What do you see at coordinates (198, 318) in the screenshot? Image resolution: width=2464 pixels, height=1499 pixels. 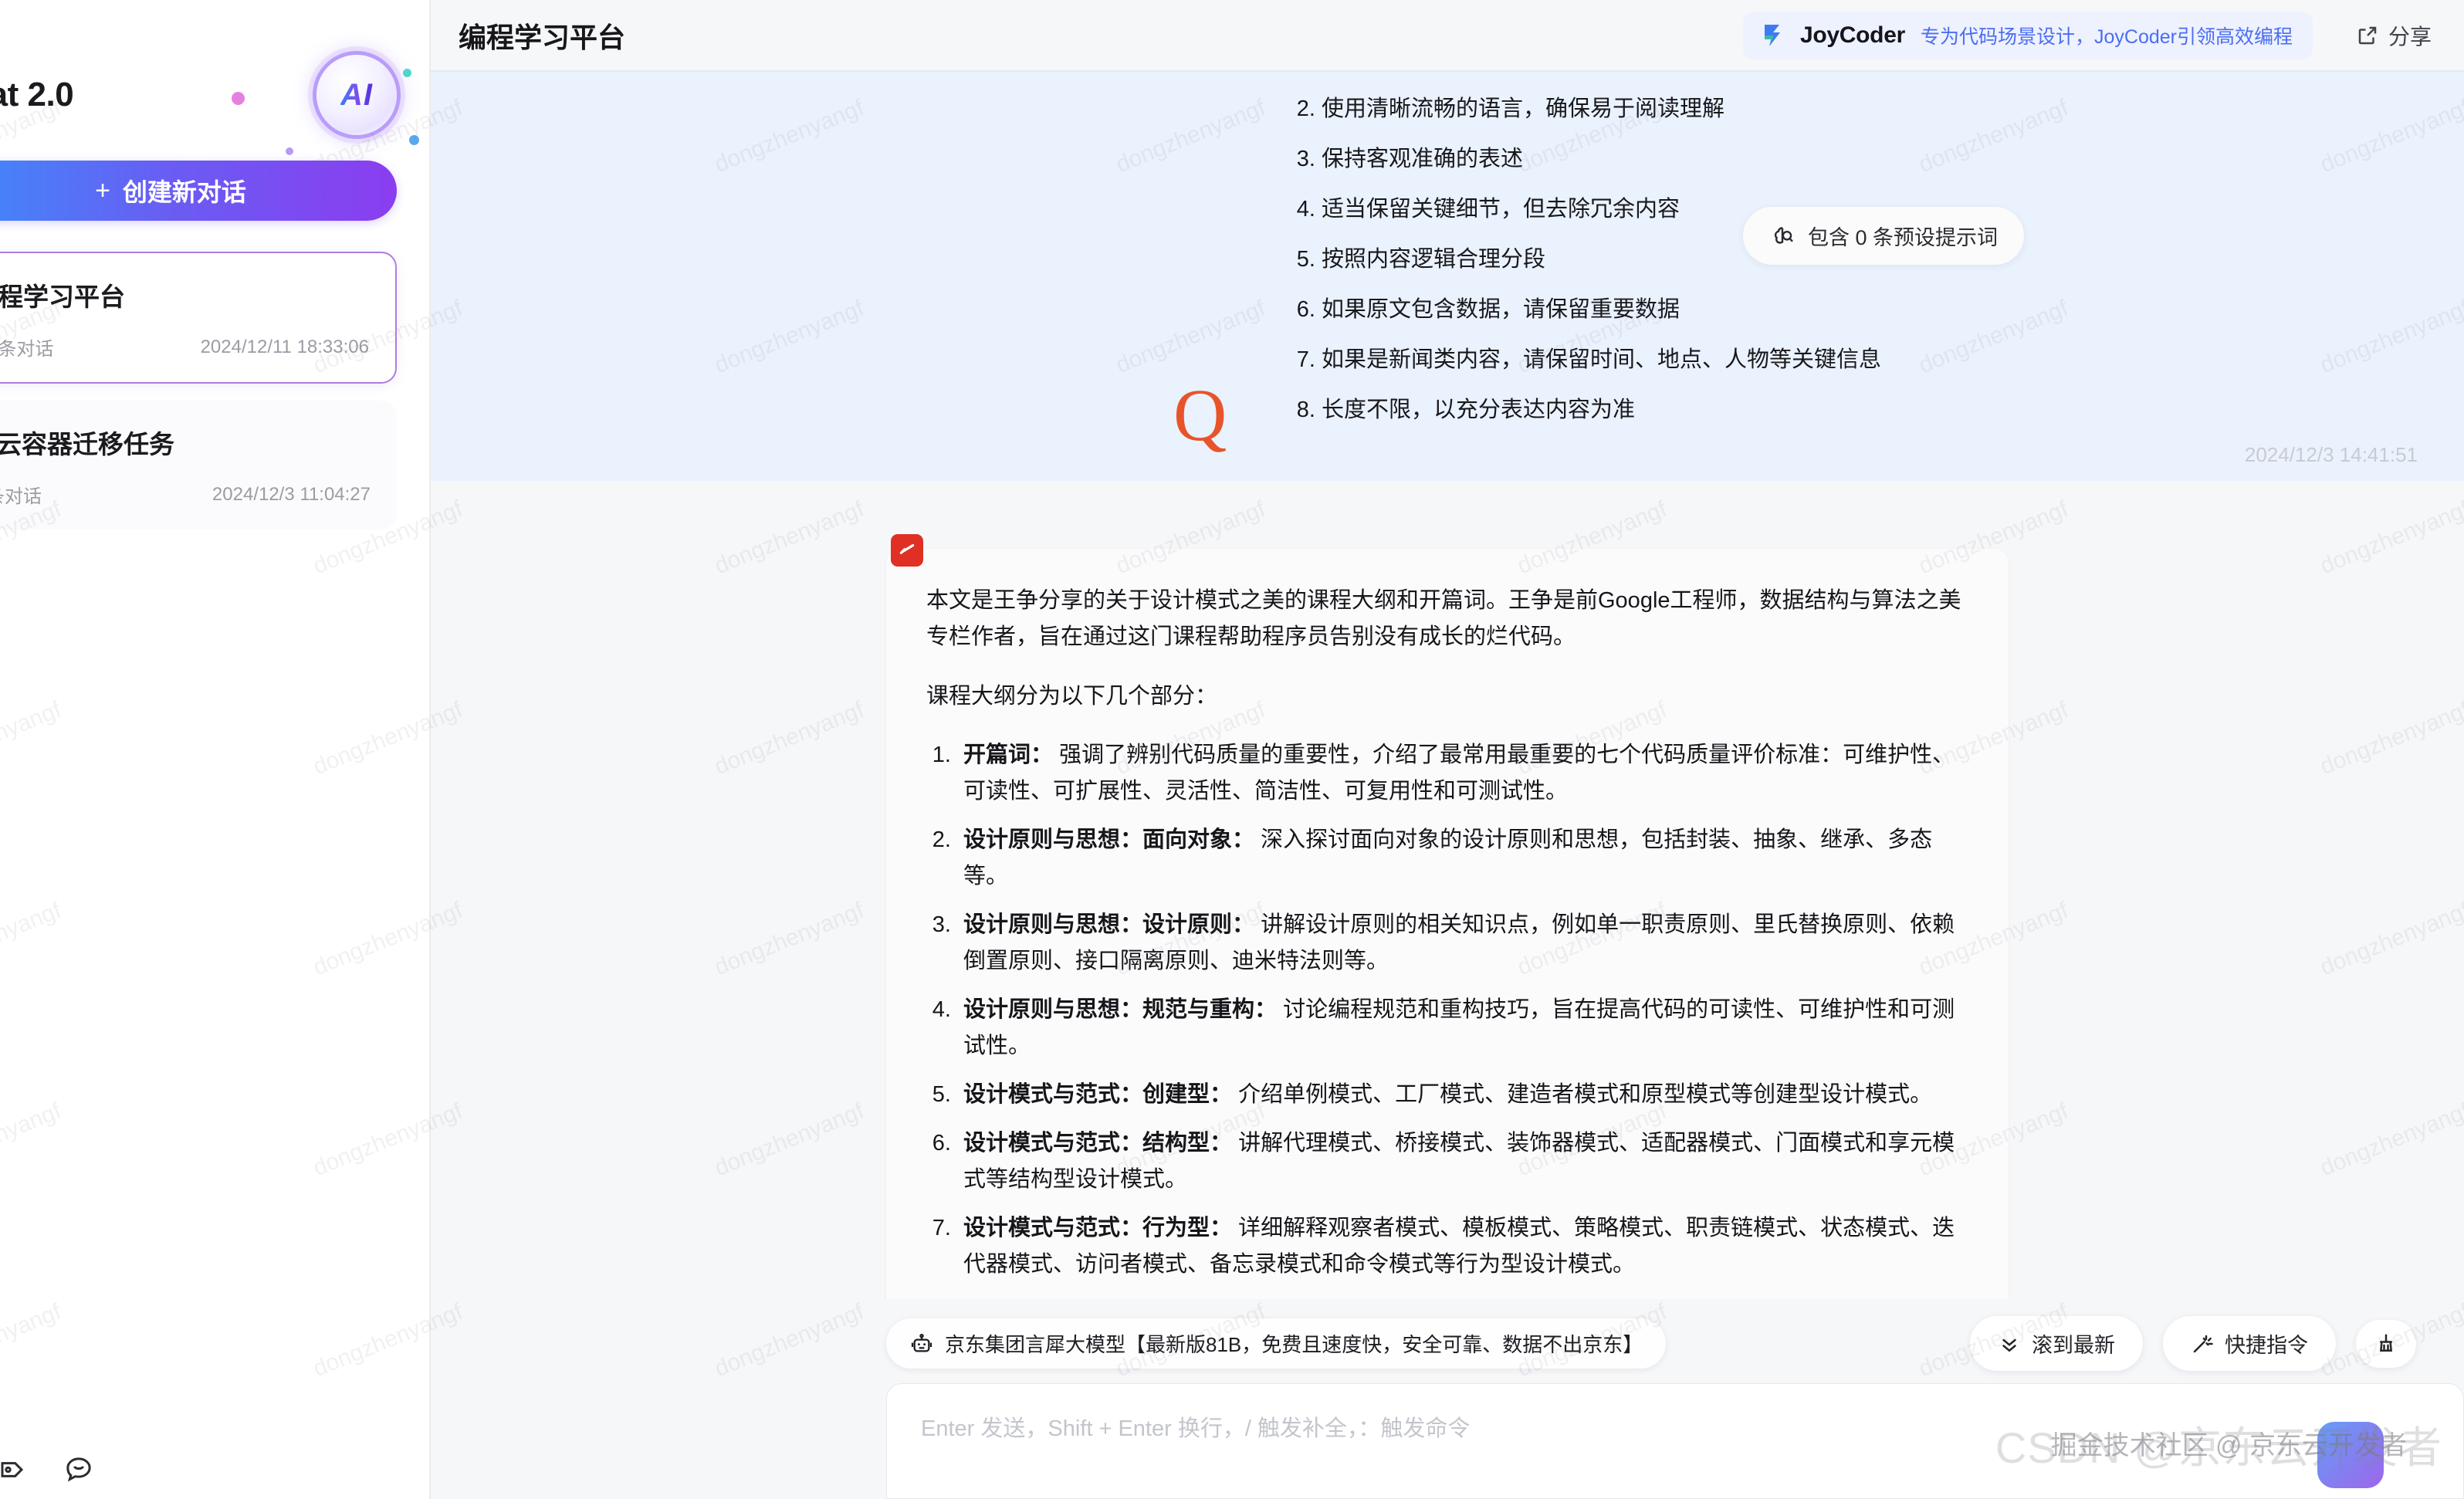 I see `conversation-item-0: 编程学习平台 64 条对话 2024/12/11 18:33:06` at bounding box center [198, 318].